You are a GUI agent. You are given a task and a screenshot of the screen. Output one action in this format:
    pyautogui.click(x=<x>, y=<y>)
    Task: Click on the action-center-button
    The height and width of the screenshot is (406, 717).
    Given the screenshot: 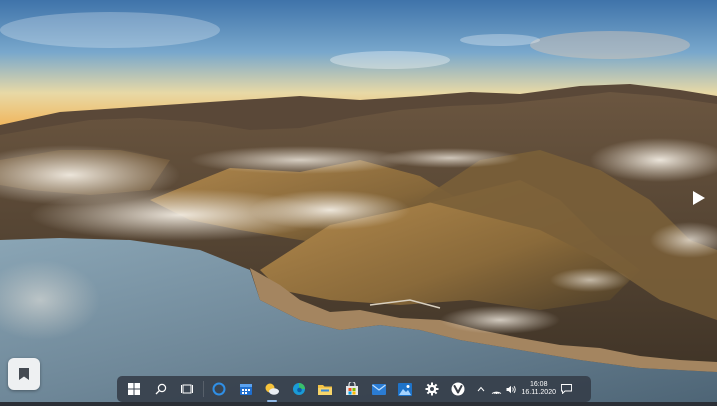 What is the action you would take?
    pyautogui.click(x=567, y=389)
    